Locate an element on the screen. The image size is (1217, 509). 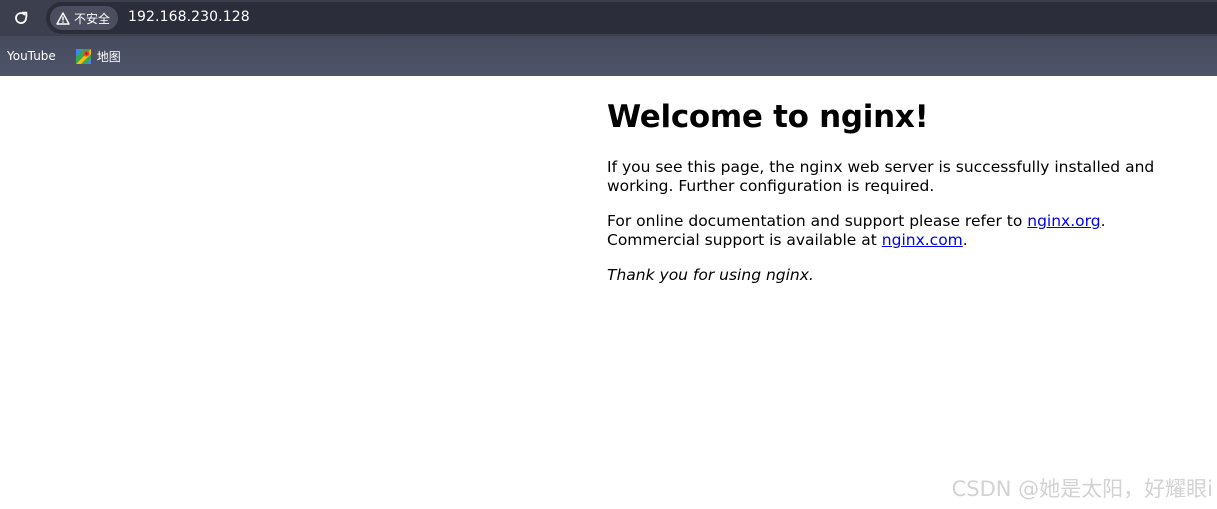
security-indicator: 不安全 is located at coordinates (84, 18).